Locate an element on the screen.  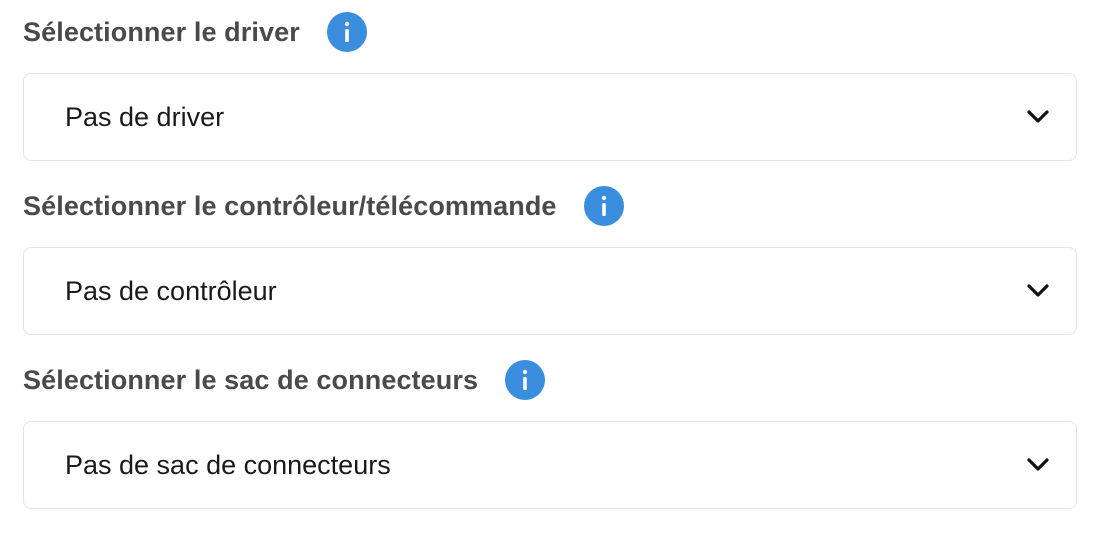
controller-select-value: Pas de contrôleur is located at coordinates (171, 290).